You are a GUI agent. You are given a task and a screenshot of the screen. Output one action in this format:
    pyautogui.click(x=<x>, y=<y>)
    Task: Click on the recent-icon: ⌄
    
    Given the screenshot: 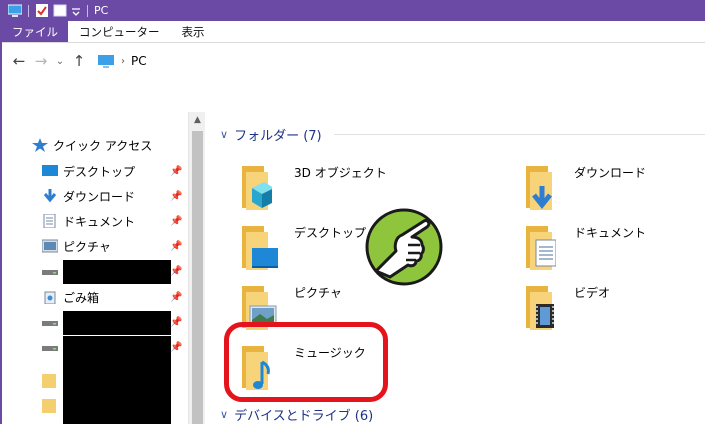 What is the action you would take?
    pyautogui.click(x=60, y=61)
    